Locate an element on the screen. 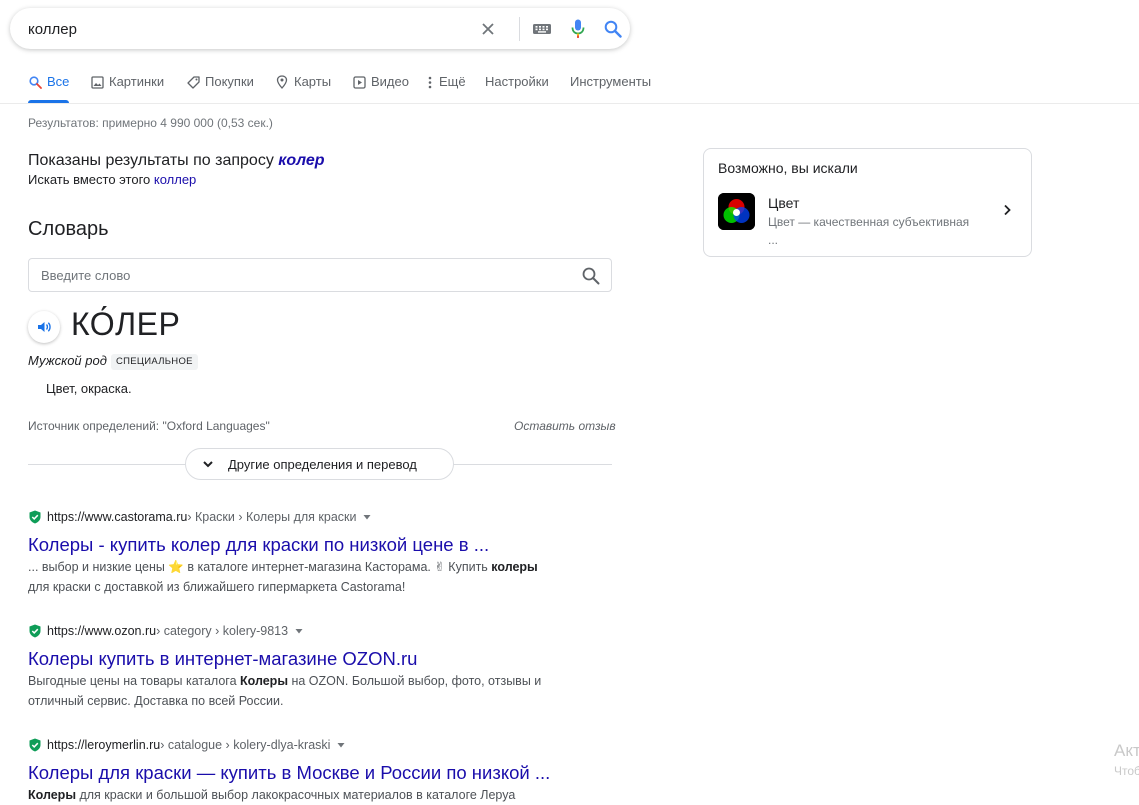 The width and height of the screenshot is (1139, 805). result-domain: https://www.castorama.ru is located at coordinates (117, 517).